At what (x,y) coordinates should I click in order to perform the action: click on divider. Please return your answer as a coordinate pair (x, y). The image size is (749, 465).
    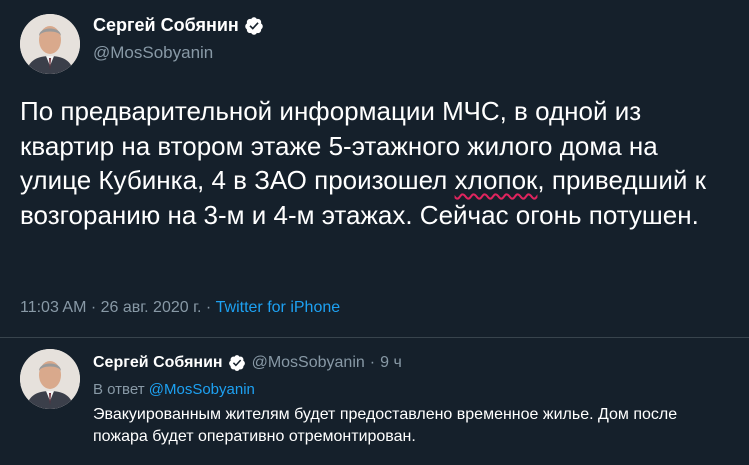
    Looking at the image, I should click on (374, 337).